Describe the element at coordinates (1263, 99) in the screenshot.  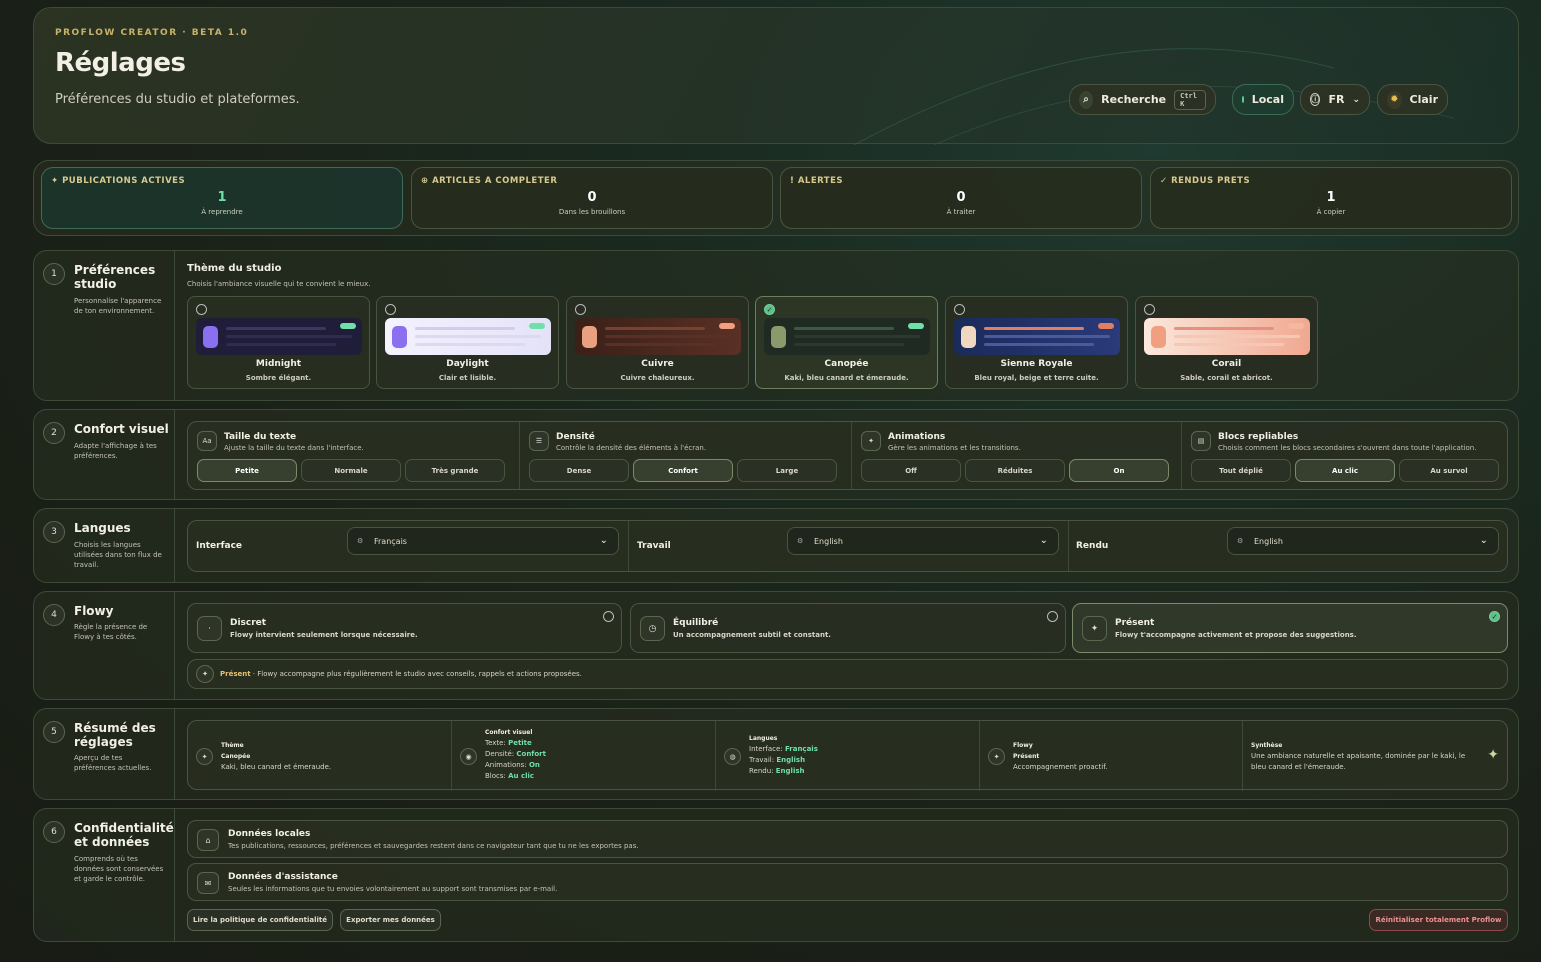
I see `local-storage-button: Local` at that location.